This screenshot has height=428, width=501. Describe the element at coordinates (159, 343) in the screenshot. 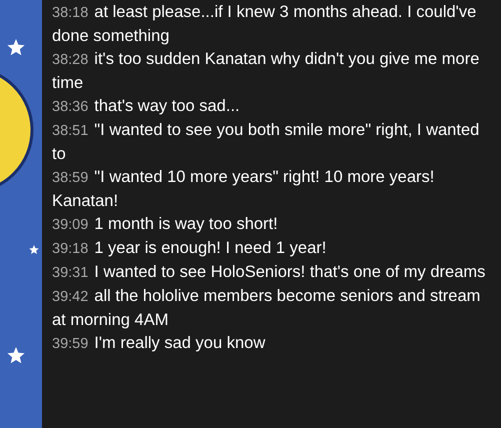

I see `chat-message: 39:59 I'm really sad you know` at that location.